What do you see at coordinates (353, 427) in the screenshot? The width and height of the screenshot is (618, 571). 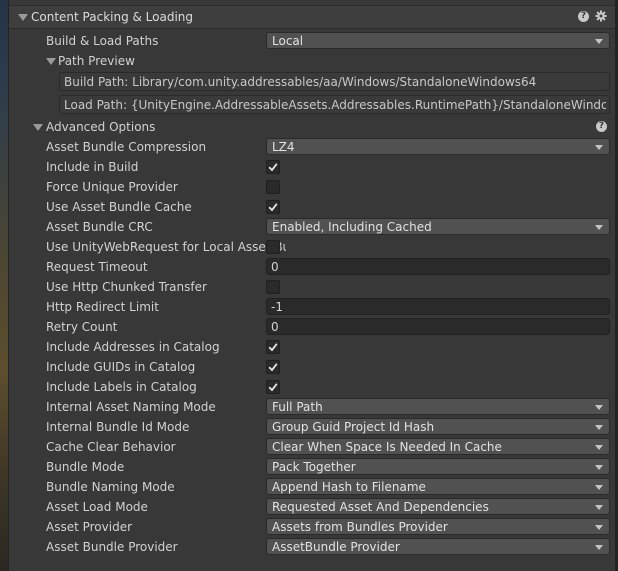 I see `dropdown-value: Group Guid Project Id Hash` at bounding box center [353, 427].